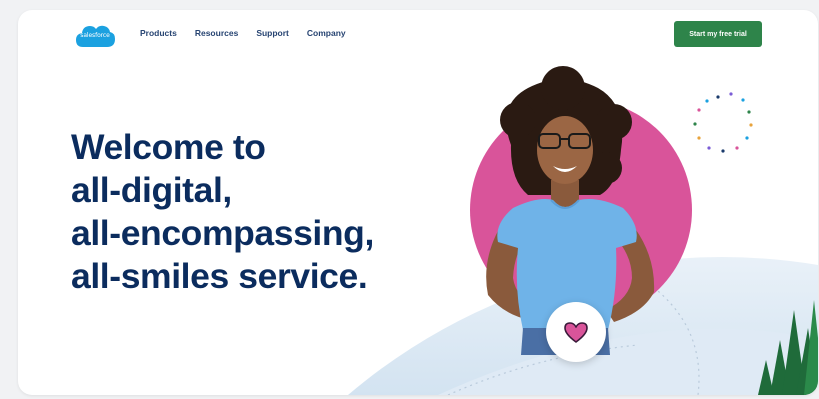  I want to click on headline-line-1: Welcome to, so click(168, 147).